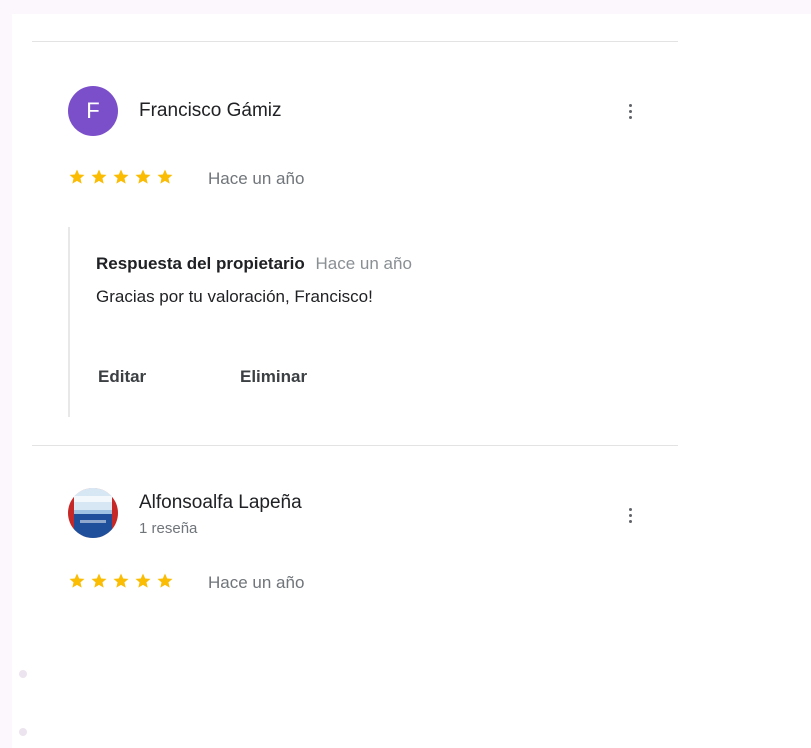 This screenshot has height=748, width=811. I want to click on owner-reply-title: Respuesta del propietario, so click(200, 263).